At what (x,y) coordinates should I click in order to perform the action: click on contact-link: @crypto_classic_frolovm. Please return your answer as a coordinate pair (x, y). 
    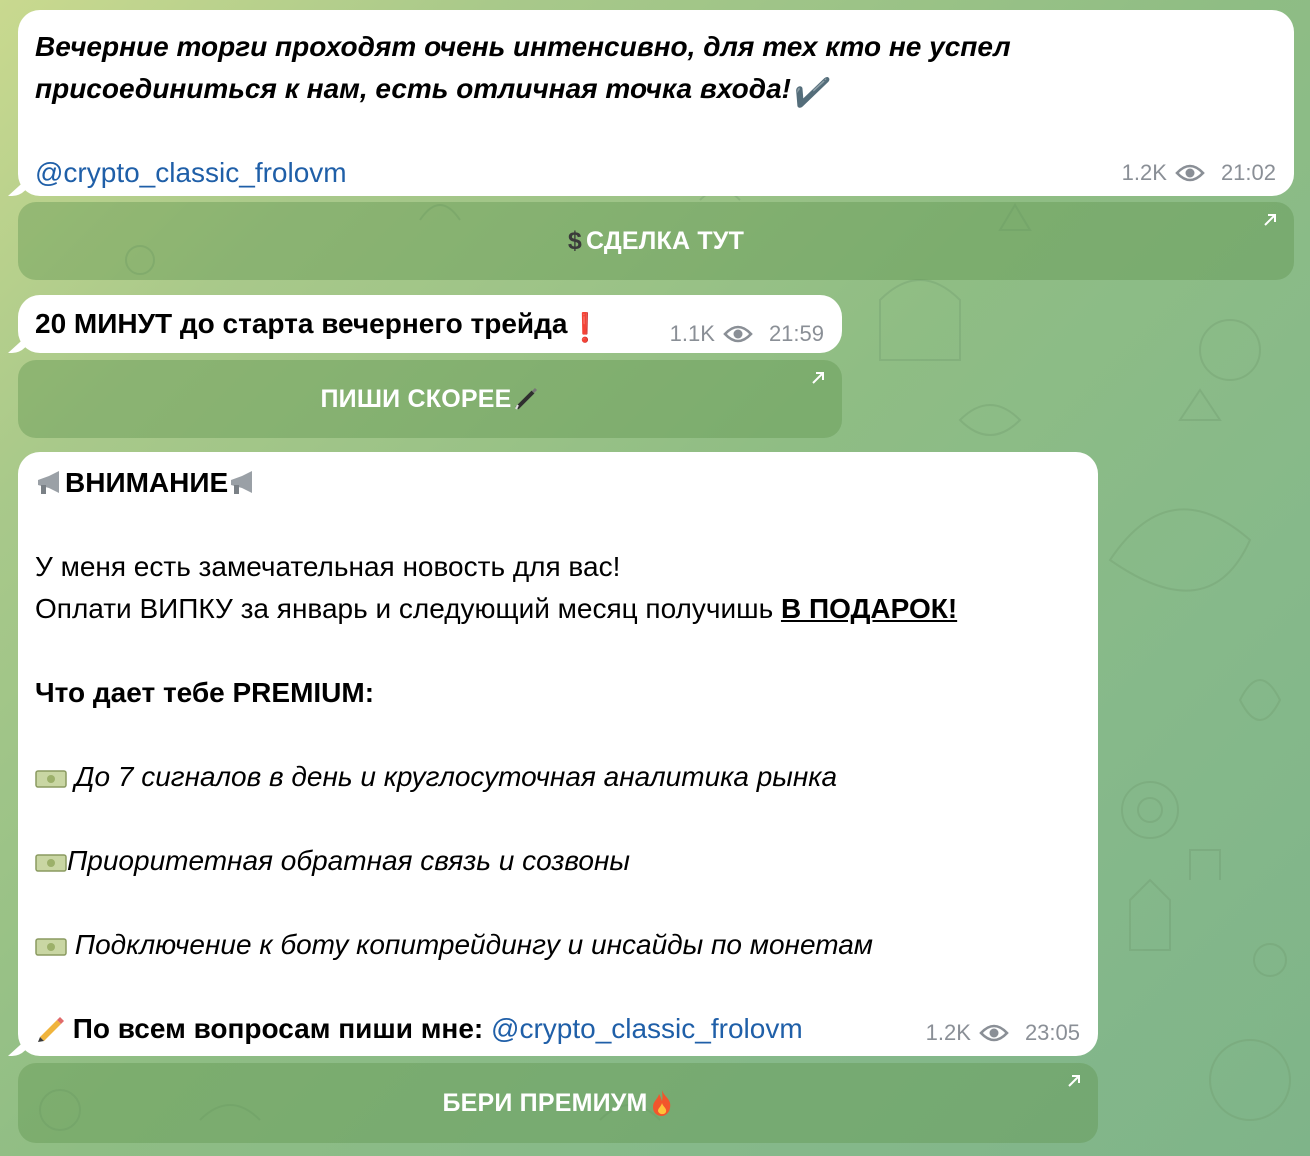
    Looking at the image, I should click on (647, 1028).